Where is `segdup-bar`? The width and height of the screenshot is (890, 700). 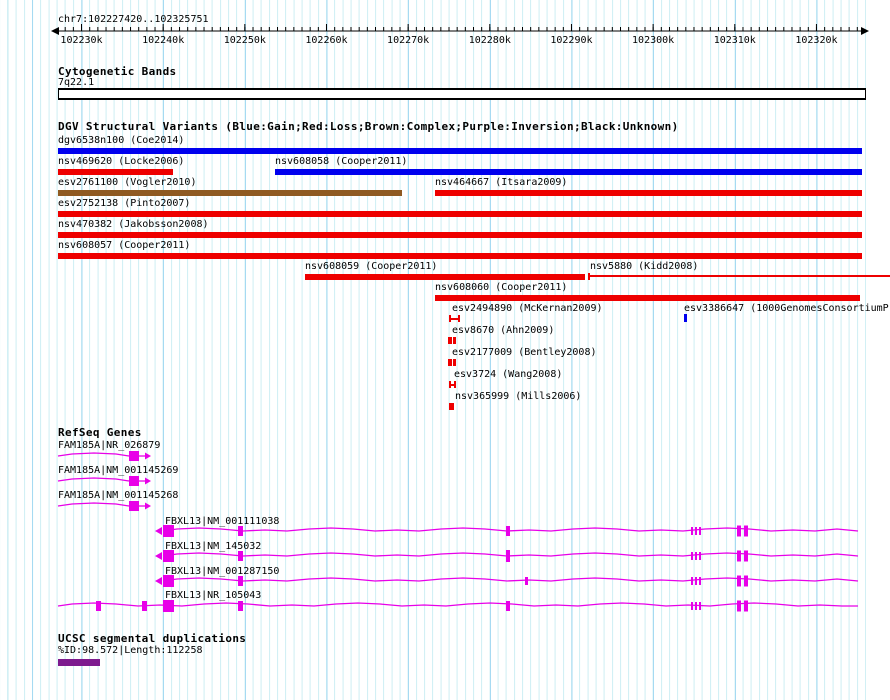 segdup-bar is located at coordinates (79, 662).